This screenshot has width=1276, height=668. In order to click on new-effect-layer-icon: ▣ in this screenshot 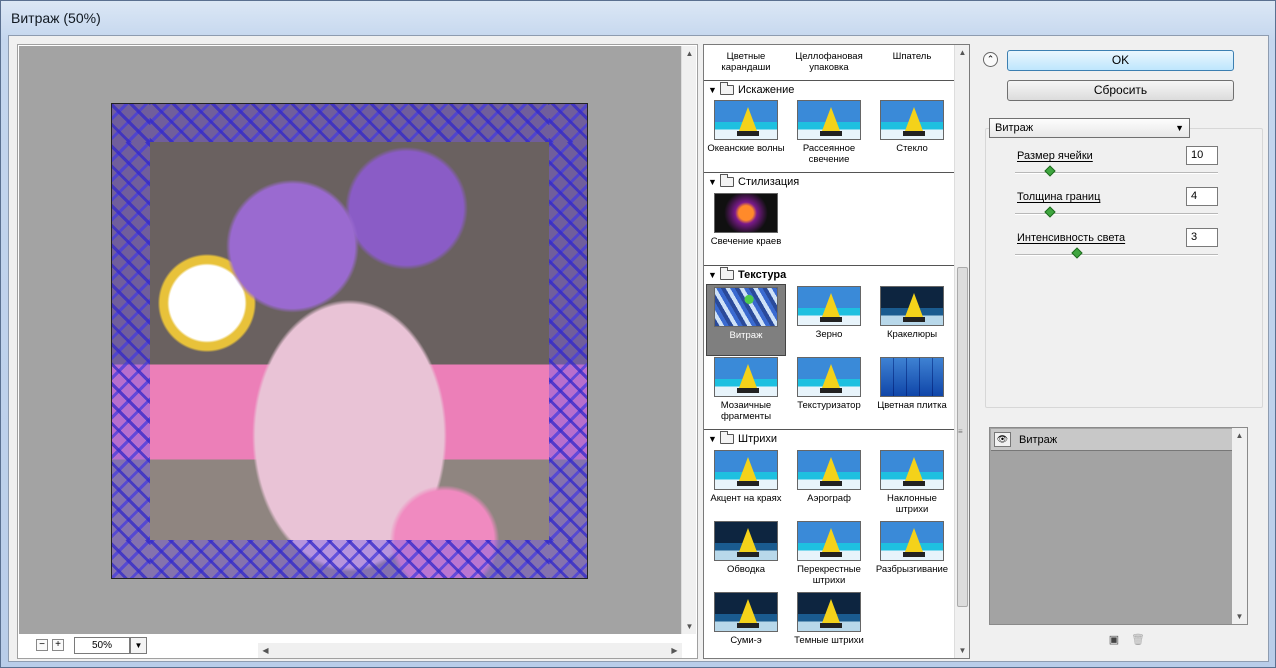, I will do `click(1114, 640)`.